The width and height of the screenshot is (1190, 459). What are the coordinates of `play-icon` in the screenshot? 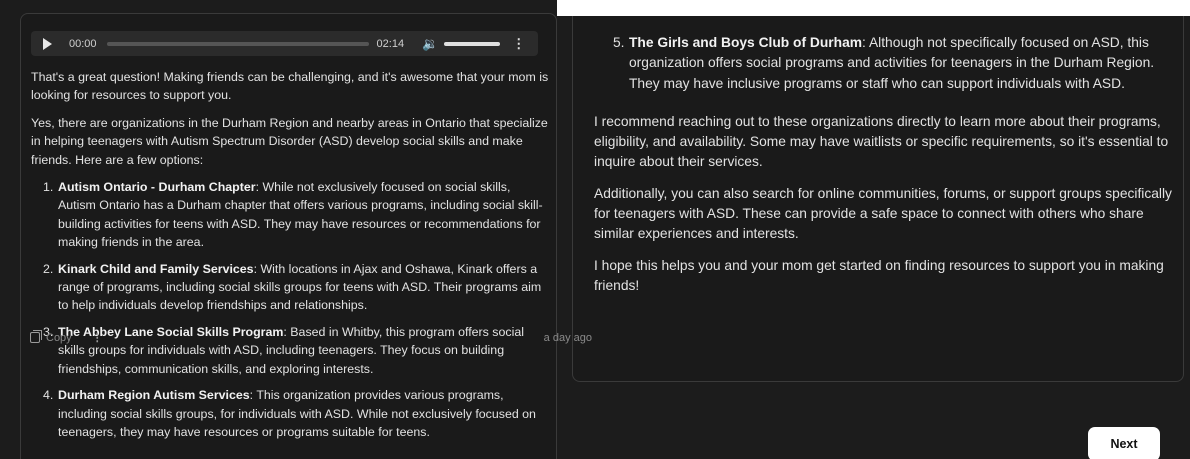 It's located at (47, 43).